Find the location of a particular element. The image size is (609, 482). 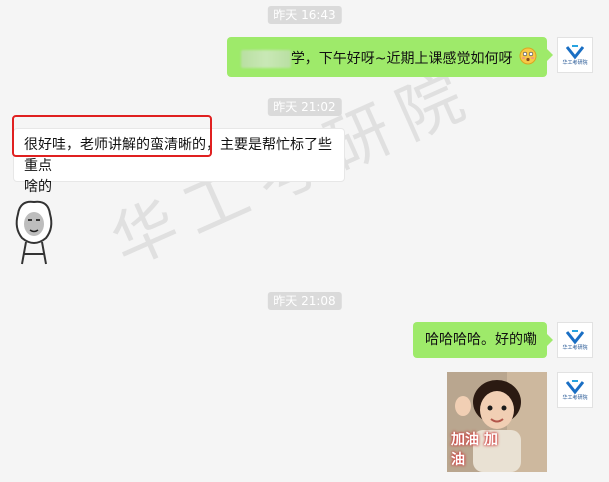

timestamp: 昨天 21:02 is located at coordinates (304, 107).